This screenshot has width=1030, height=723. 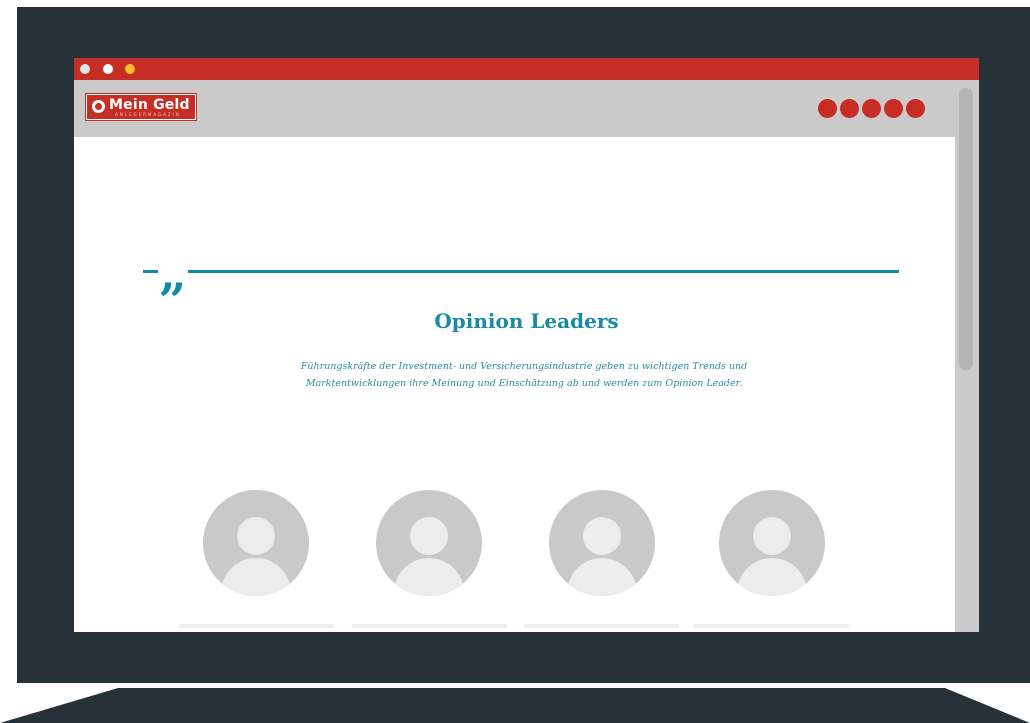 I want to click on divider-line, so click(x=521, y=271).